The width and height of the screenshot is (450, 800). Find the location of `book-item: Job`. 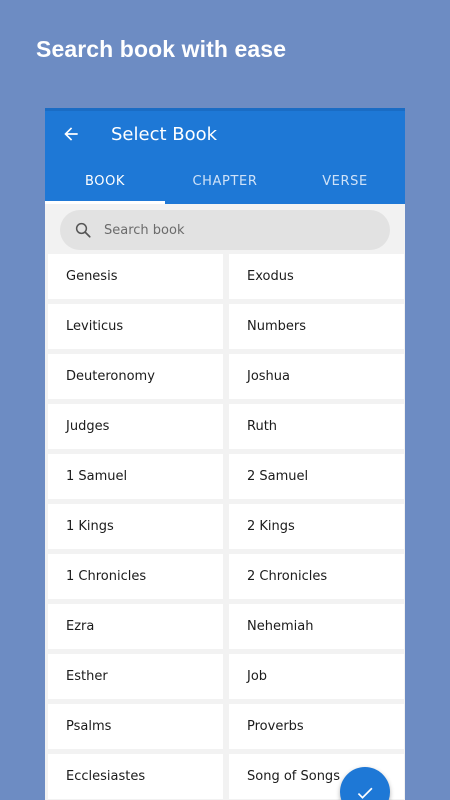

book-item: Job is located at coordinates (316, 676).